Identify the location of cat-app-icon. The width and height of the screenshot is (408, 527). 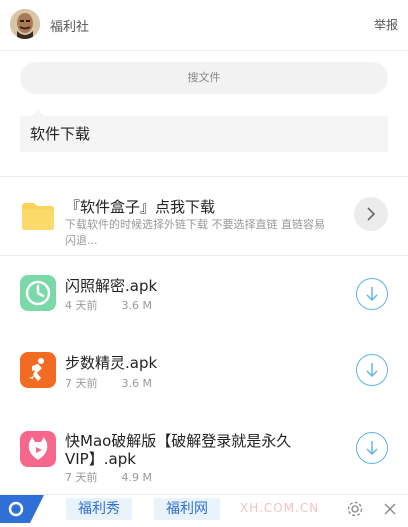
(38, 449).